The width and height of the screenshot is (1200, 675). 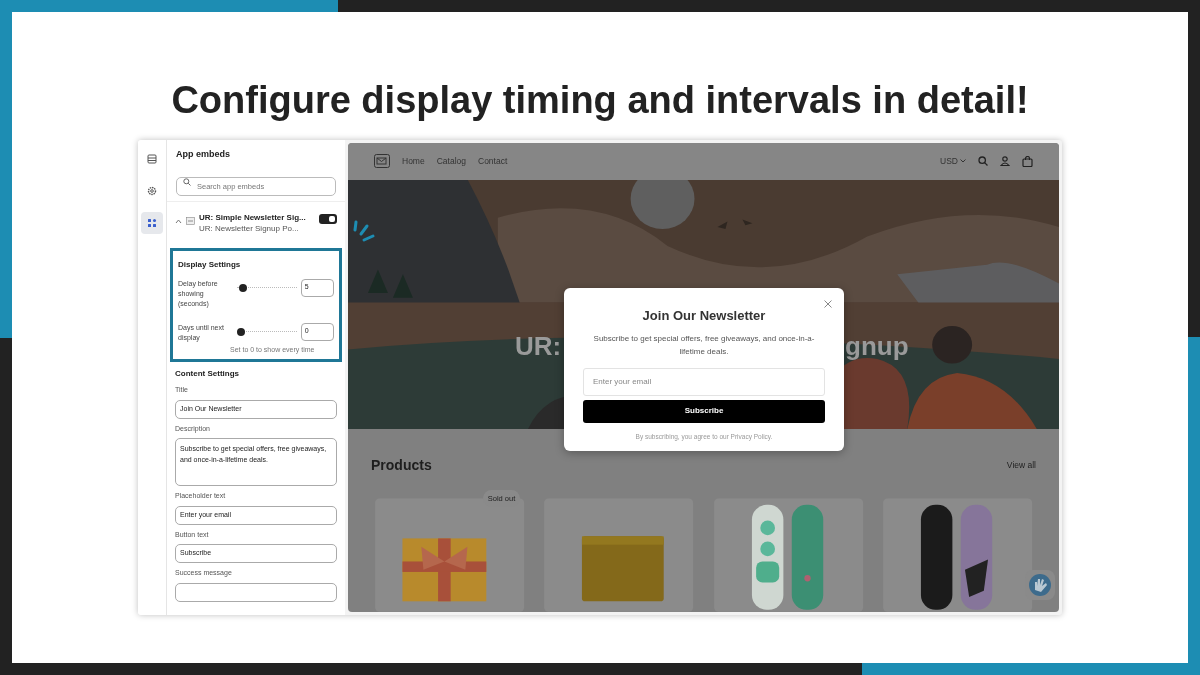 I want to click on section-title: Content Settings, so click(x=207, y=374).